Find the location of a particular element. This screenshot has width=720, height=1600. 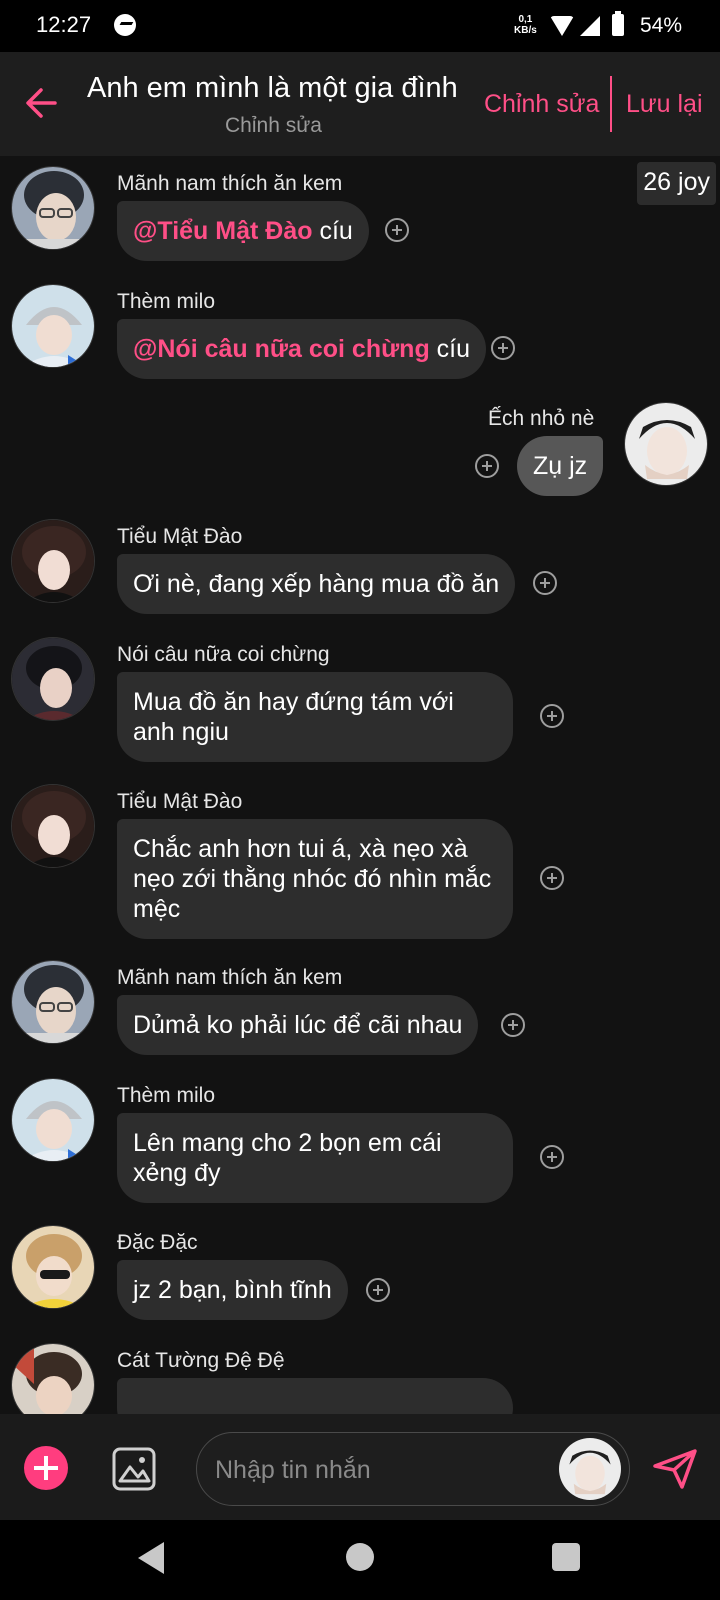

message-text: Zụ jz is located at coordinates (560, 466).